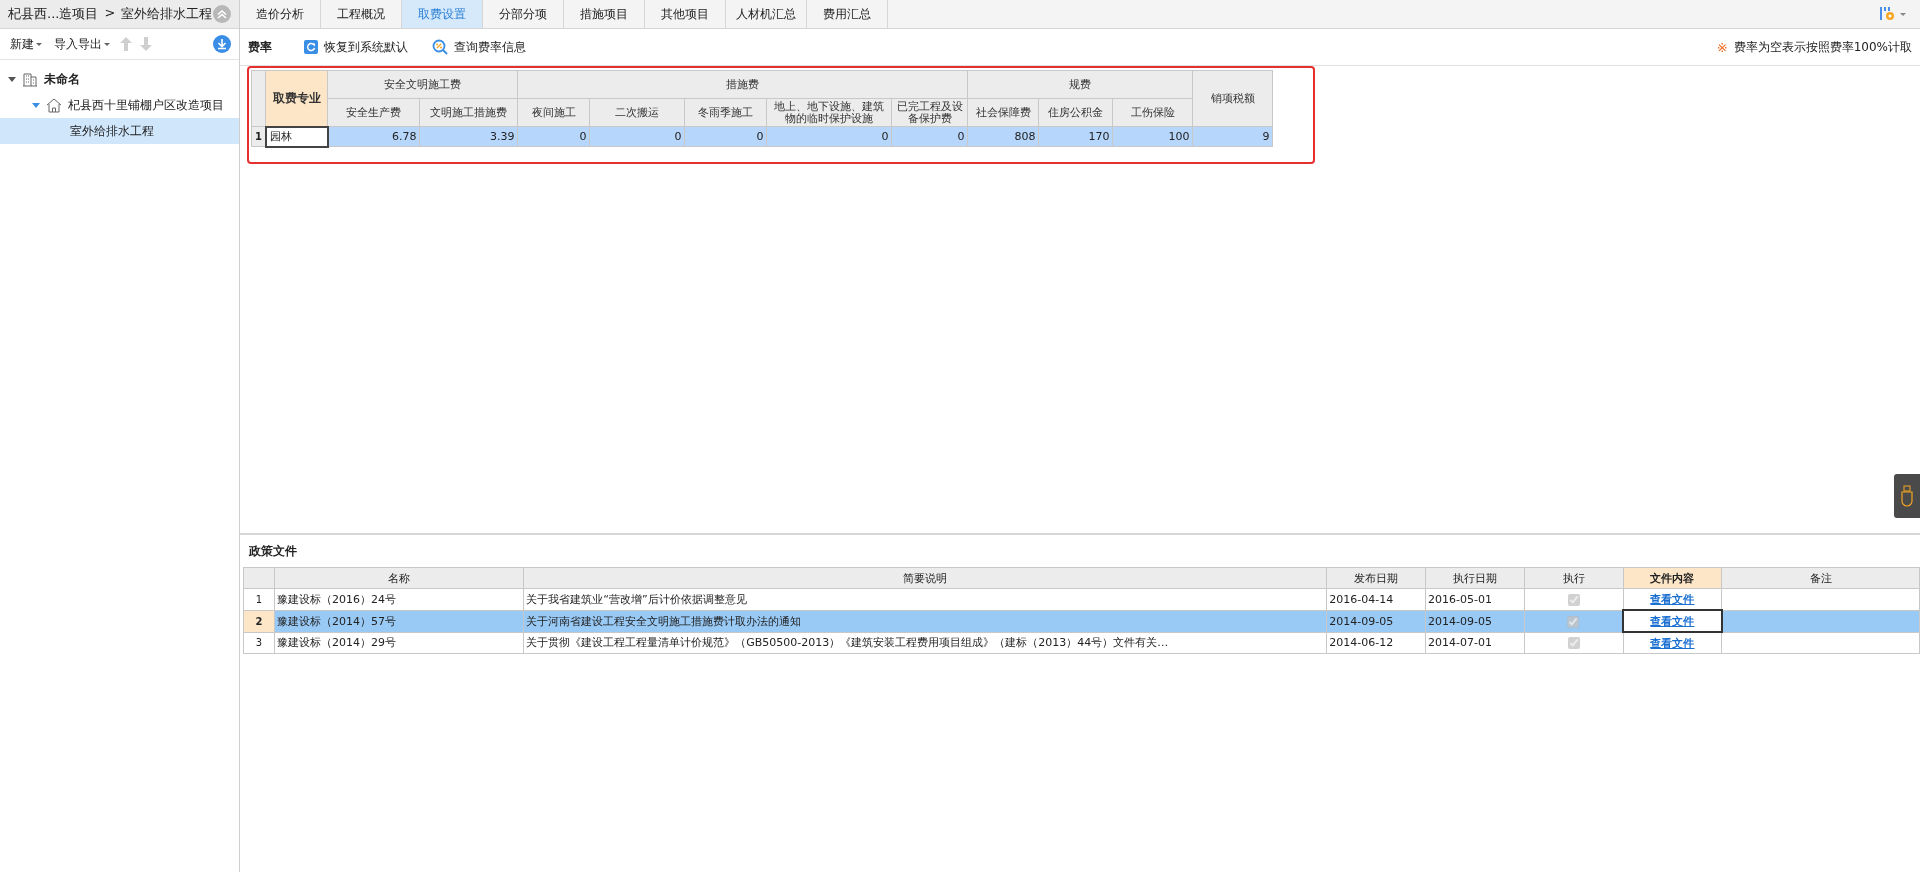 This screenshot has height=872, width=1920. What do you see at coordinates (146, 44) in the screenshot?
I see `move-down-icon` at bounding box center [146, 44].